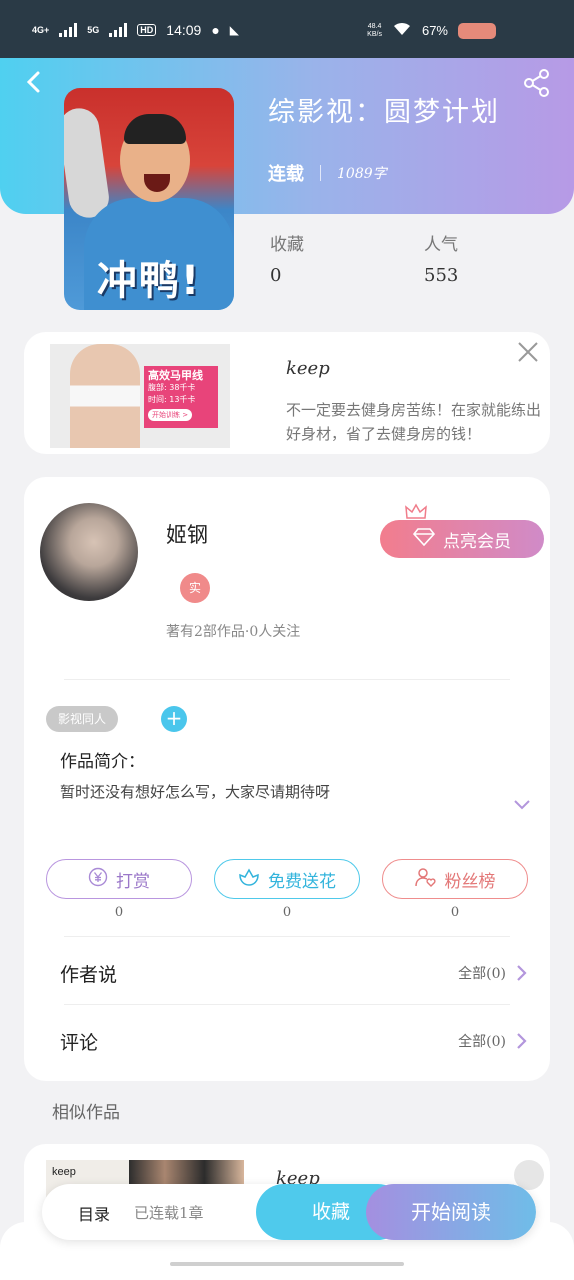  I want to click on start-reading-button: 开始阅读, so click(451, 1212).